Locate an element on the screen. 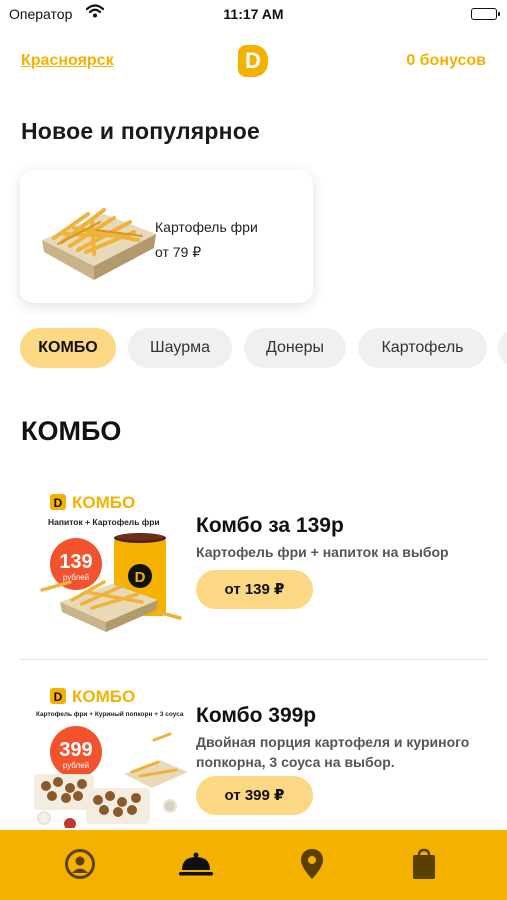  shopping-bag-icon is located at coordinates (424, 864).